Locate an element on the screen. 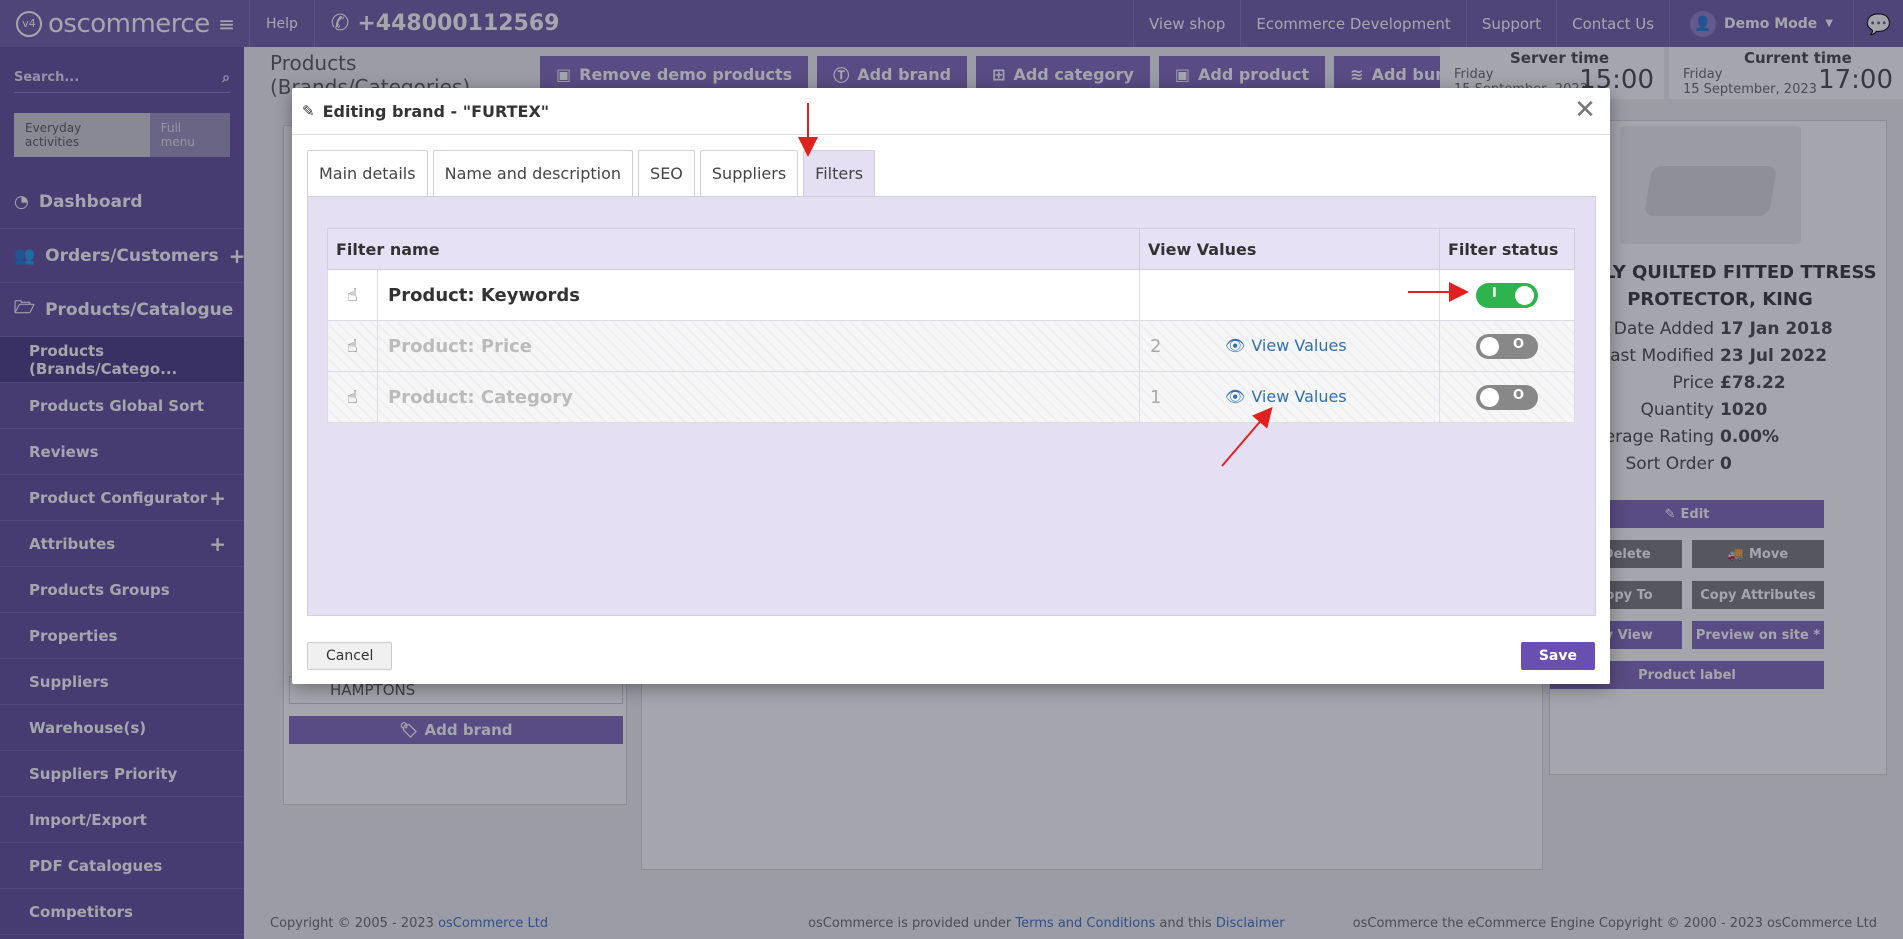 Image resolution: width=1903 pixels, height=939 pixels. column-header-view-values: View Values is located at coordinates (1289, 249).